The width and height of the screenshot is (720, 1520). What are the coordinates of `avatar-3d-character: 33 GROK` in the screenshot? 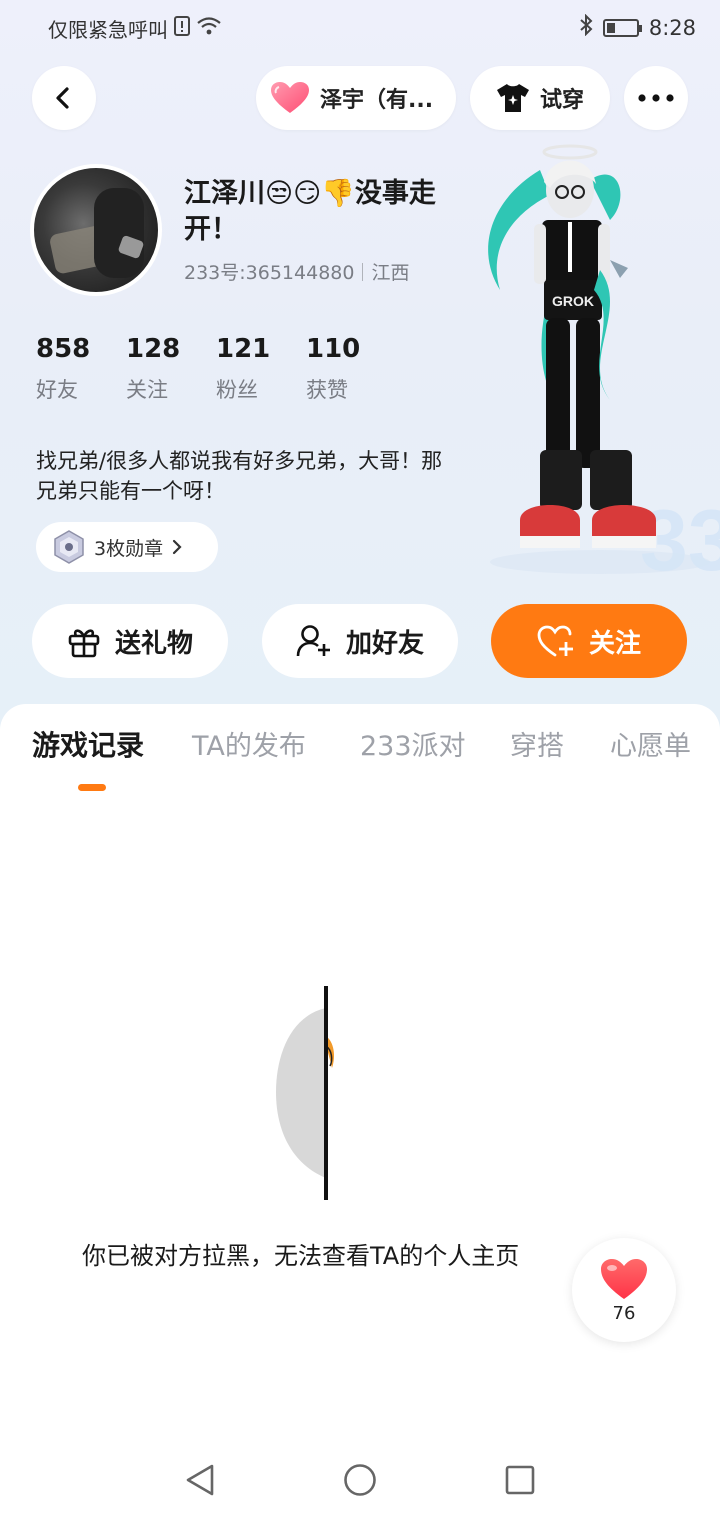 It's located at (604, 362).